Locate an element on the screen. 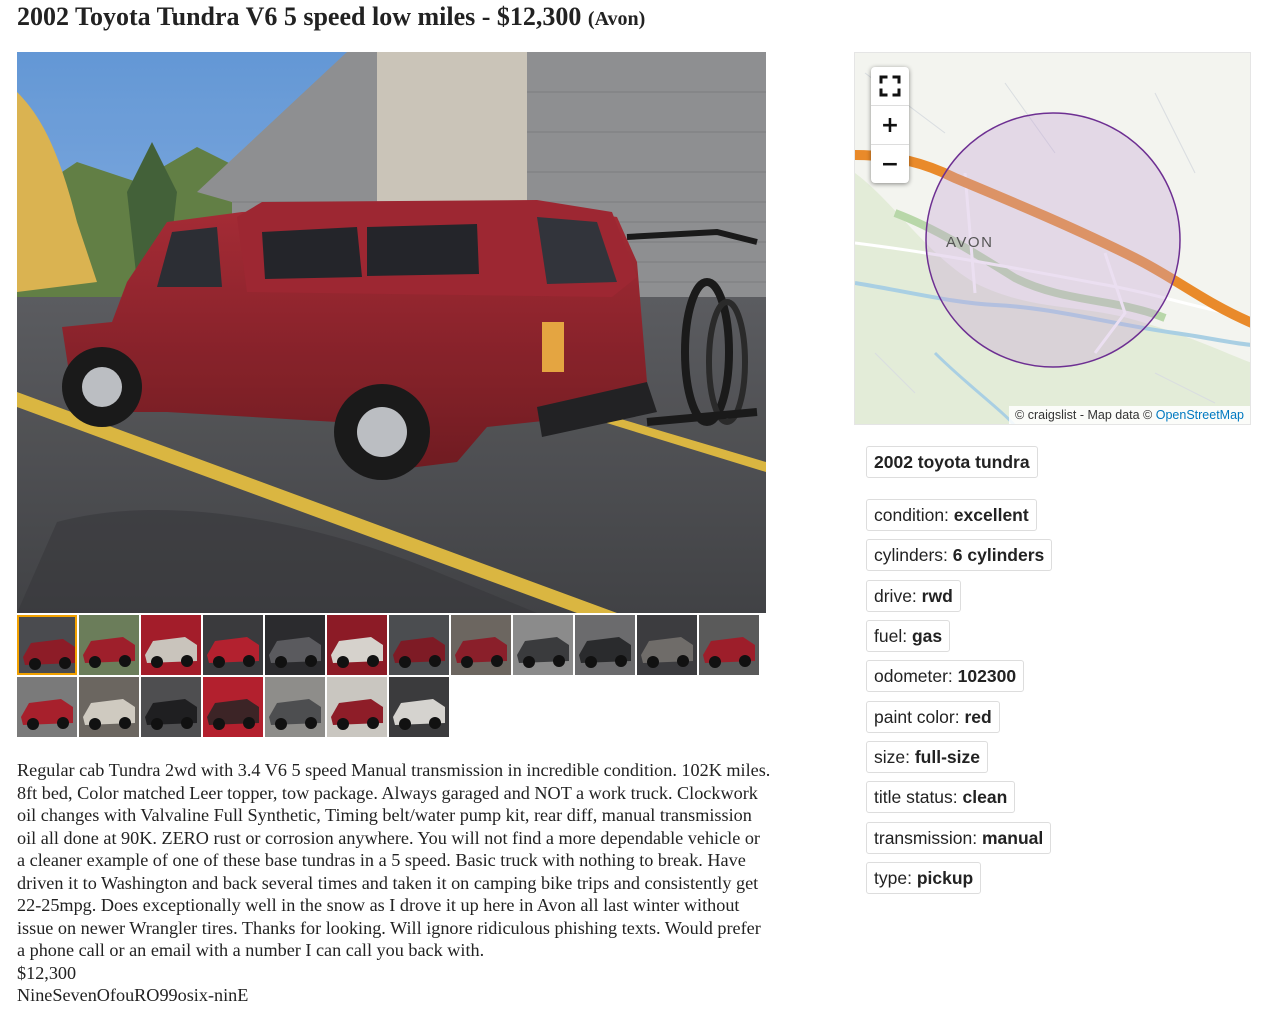  attr-label: transmission: is located at coordinates (926, 838).